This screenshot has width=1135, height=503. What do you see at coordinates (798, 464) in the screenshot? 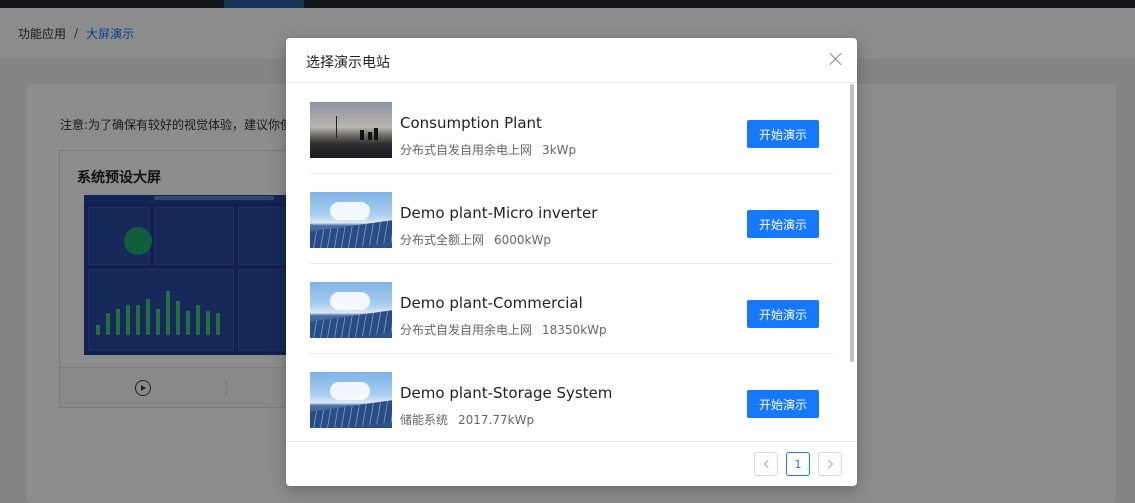
I see `pagination-page-button: 1` at bounding box center [798, 464].